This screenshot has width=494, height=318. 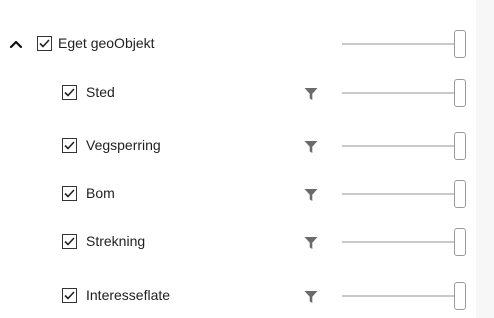 I want to click on layer-label: Interesseflate, so click(x=128, y=295).